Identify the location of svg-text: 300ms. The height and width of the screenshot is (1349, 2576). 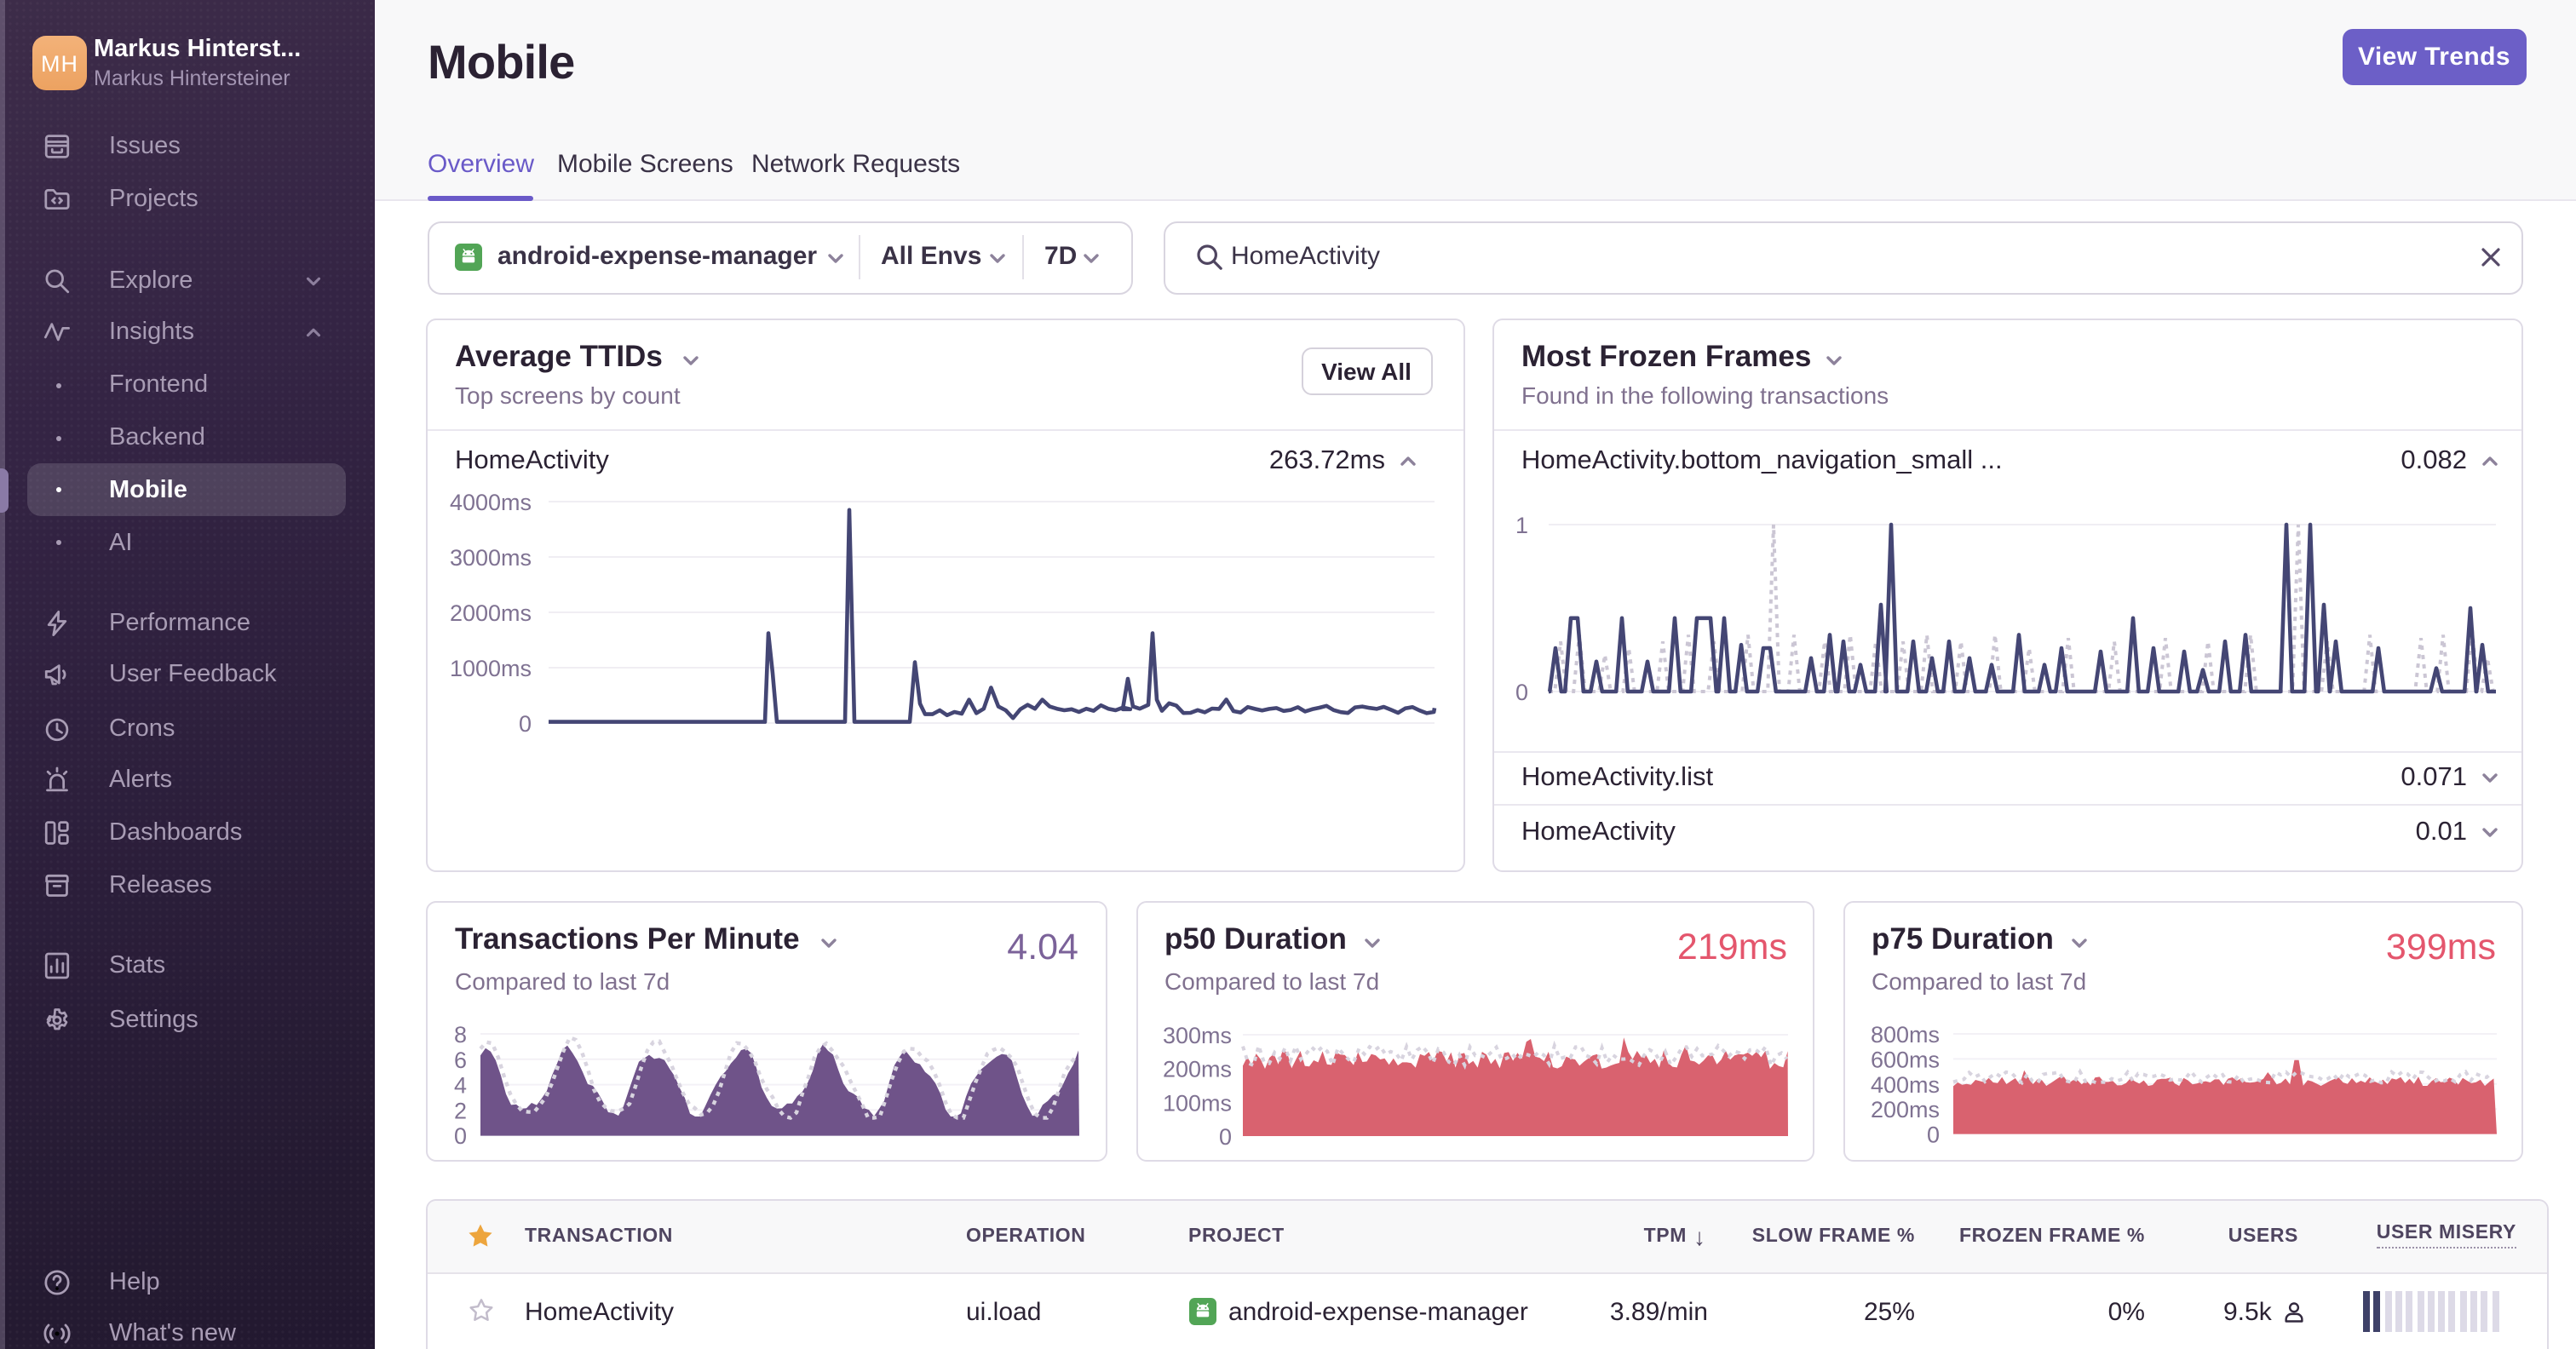
(1196, 1035).